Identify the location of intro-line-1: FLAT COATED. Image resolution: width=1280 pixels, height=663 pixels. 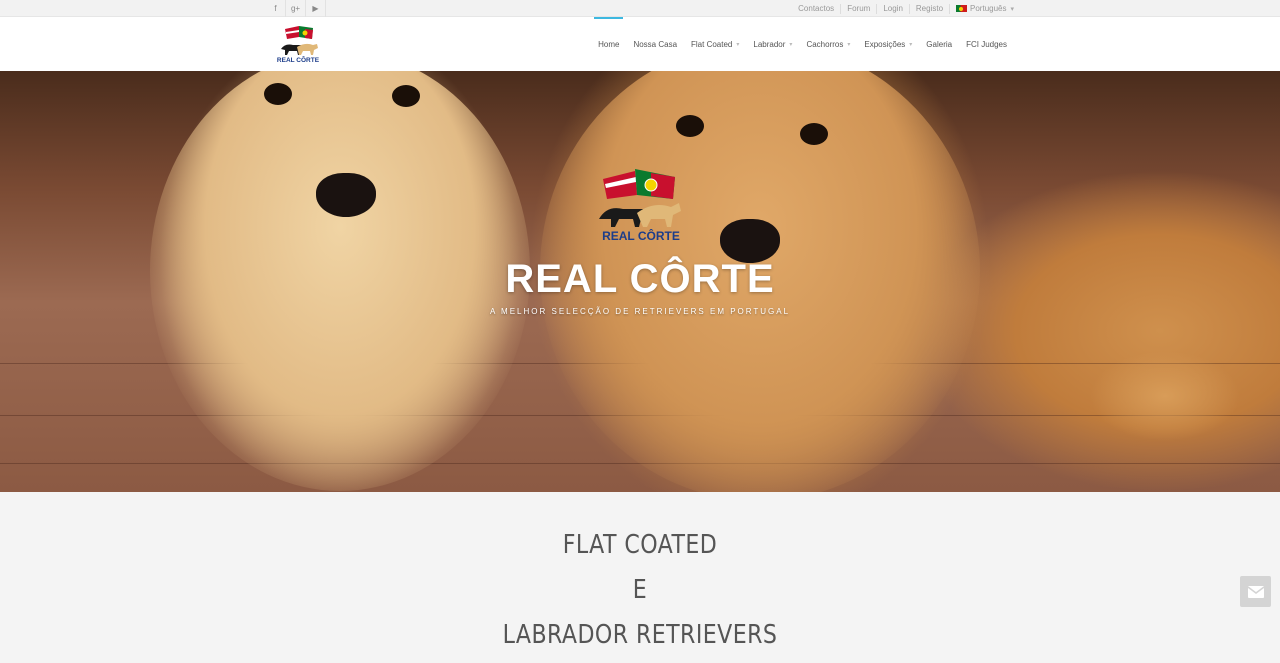
(640, 545).